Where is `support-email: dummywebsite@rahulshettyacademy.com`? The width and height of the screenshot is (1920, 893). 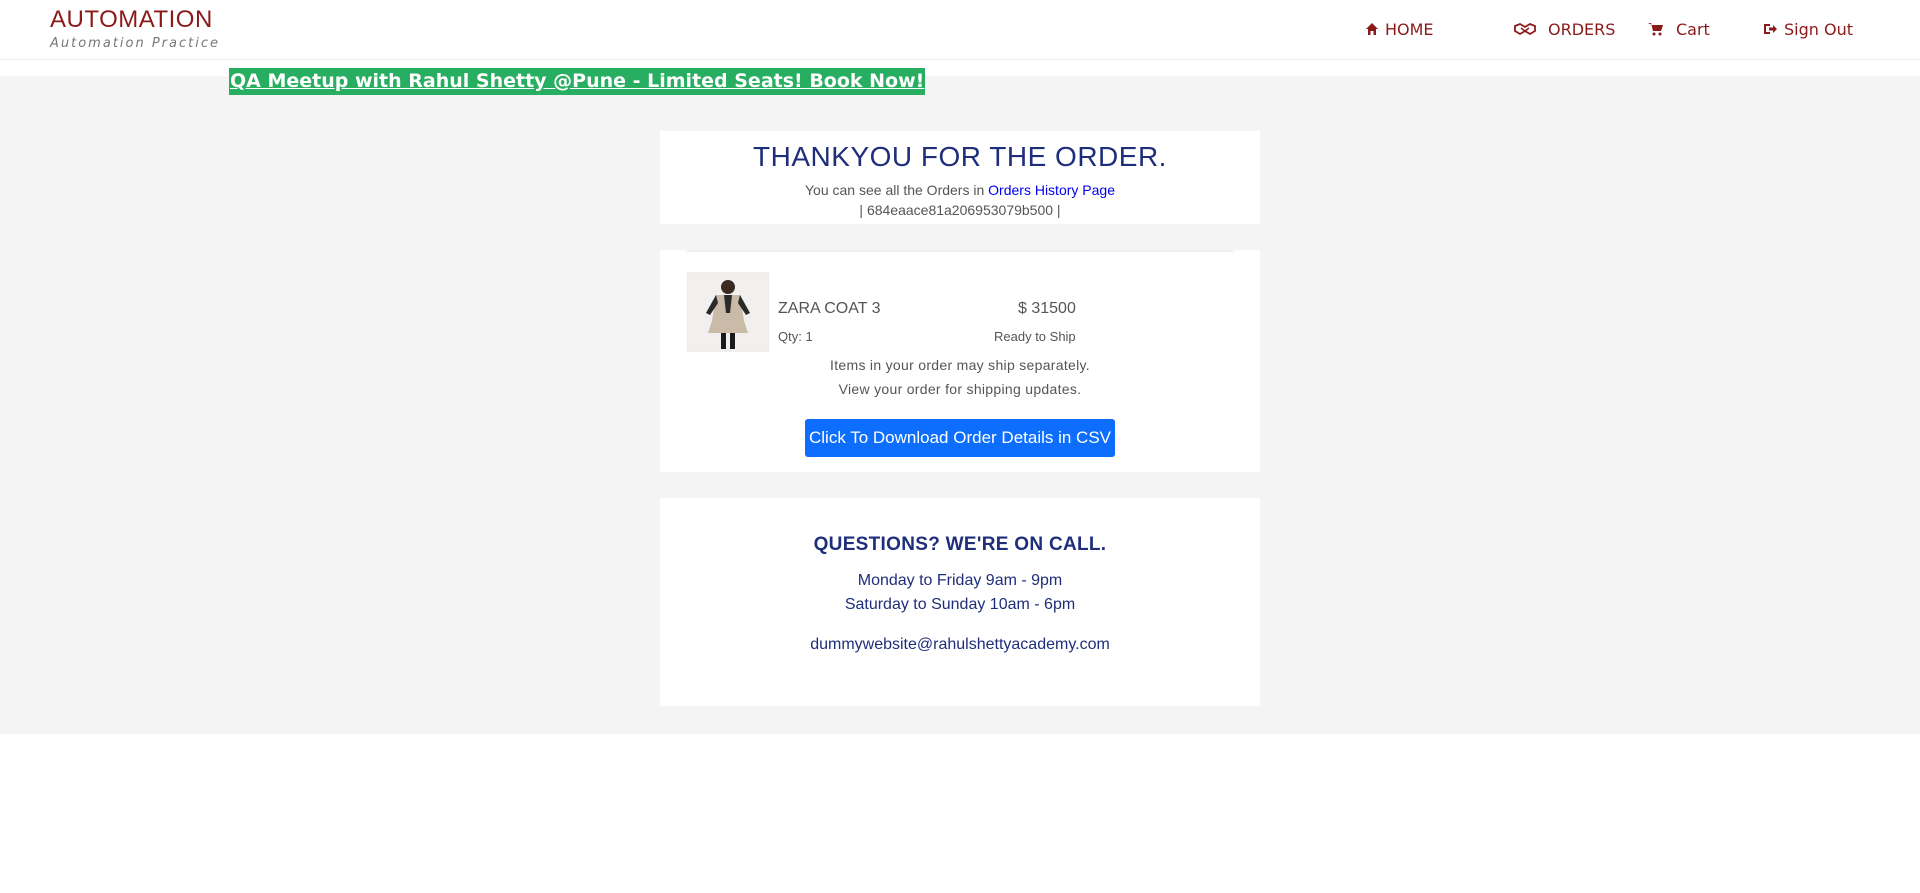 support-email: dummywebsite@rahulshettyacademy.com is located at coordinates (960, 644).